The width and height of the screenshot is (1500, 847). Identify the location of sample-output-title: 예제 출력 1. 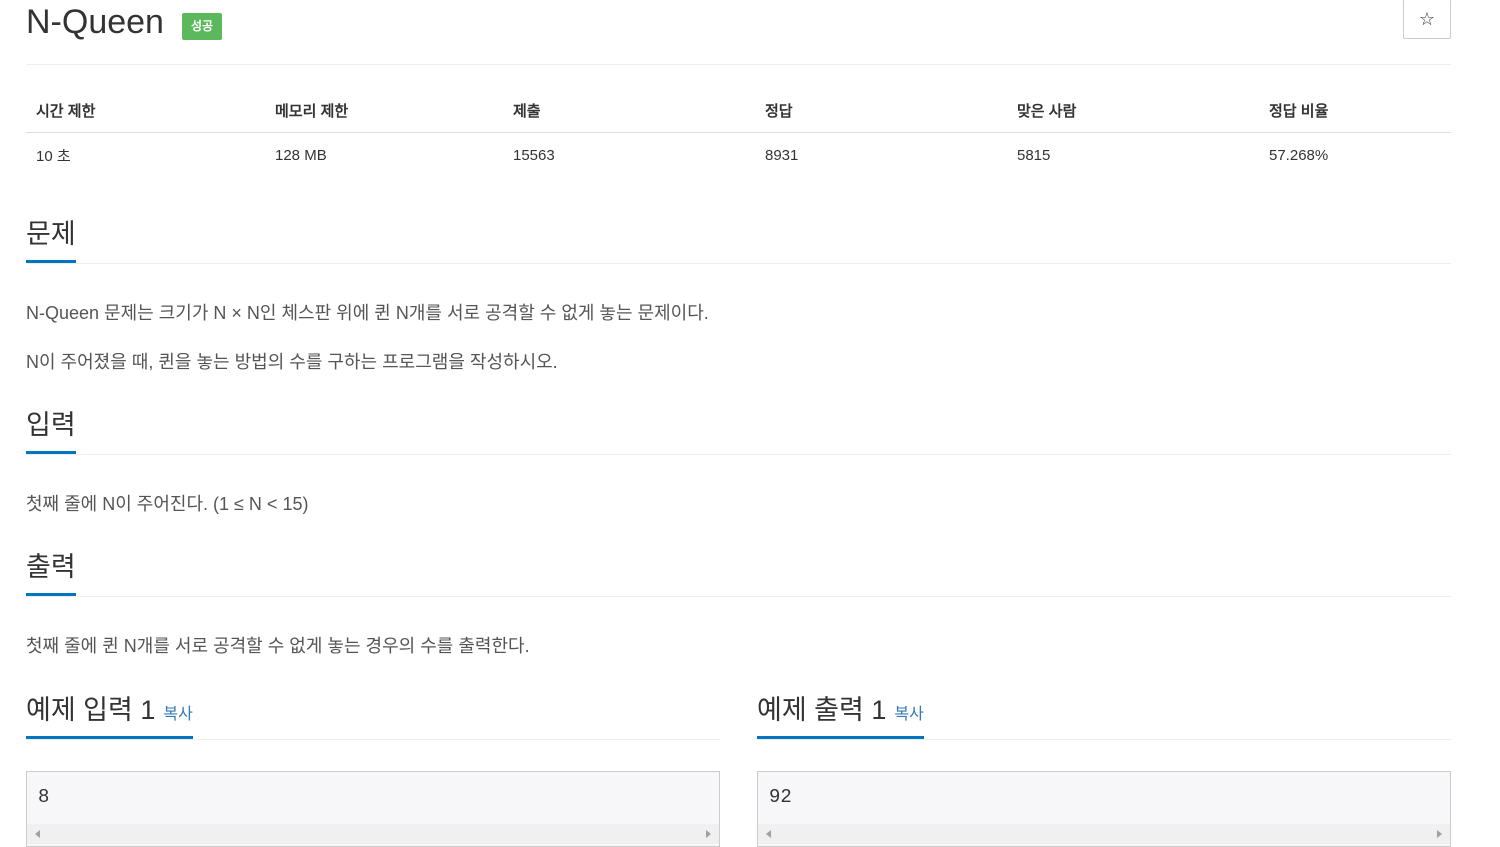
(822, 710).